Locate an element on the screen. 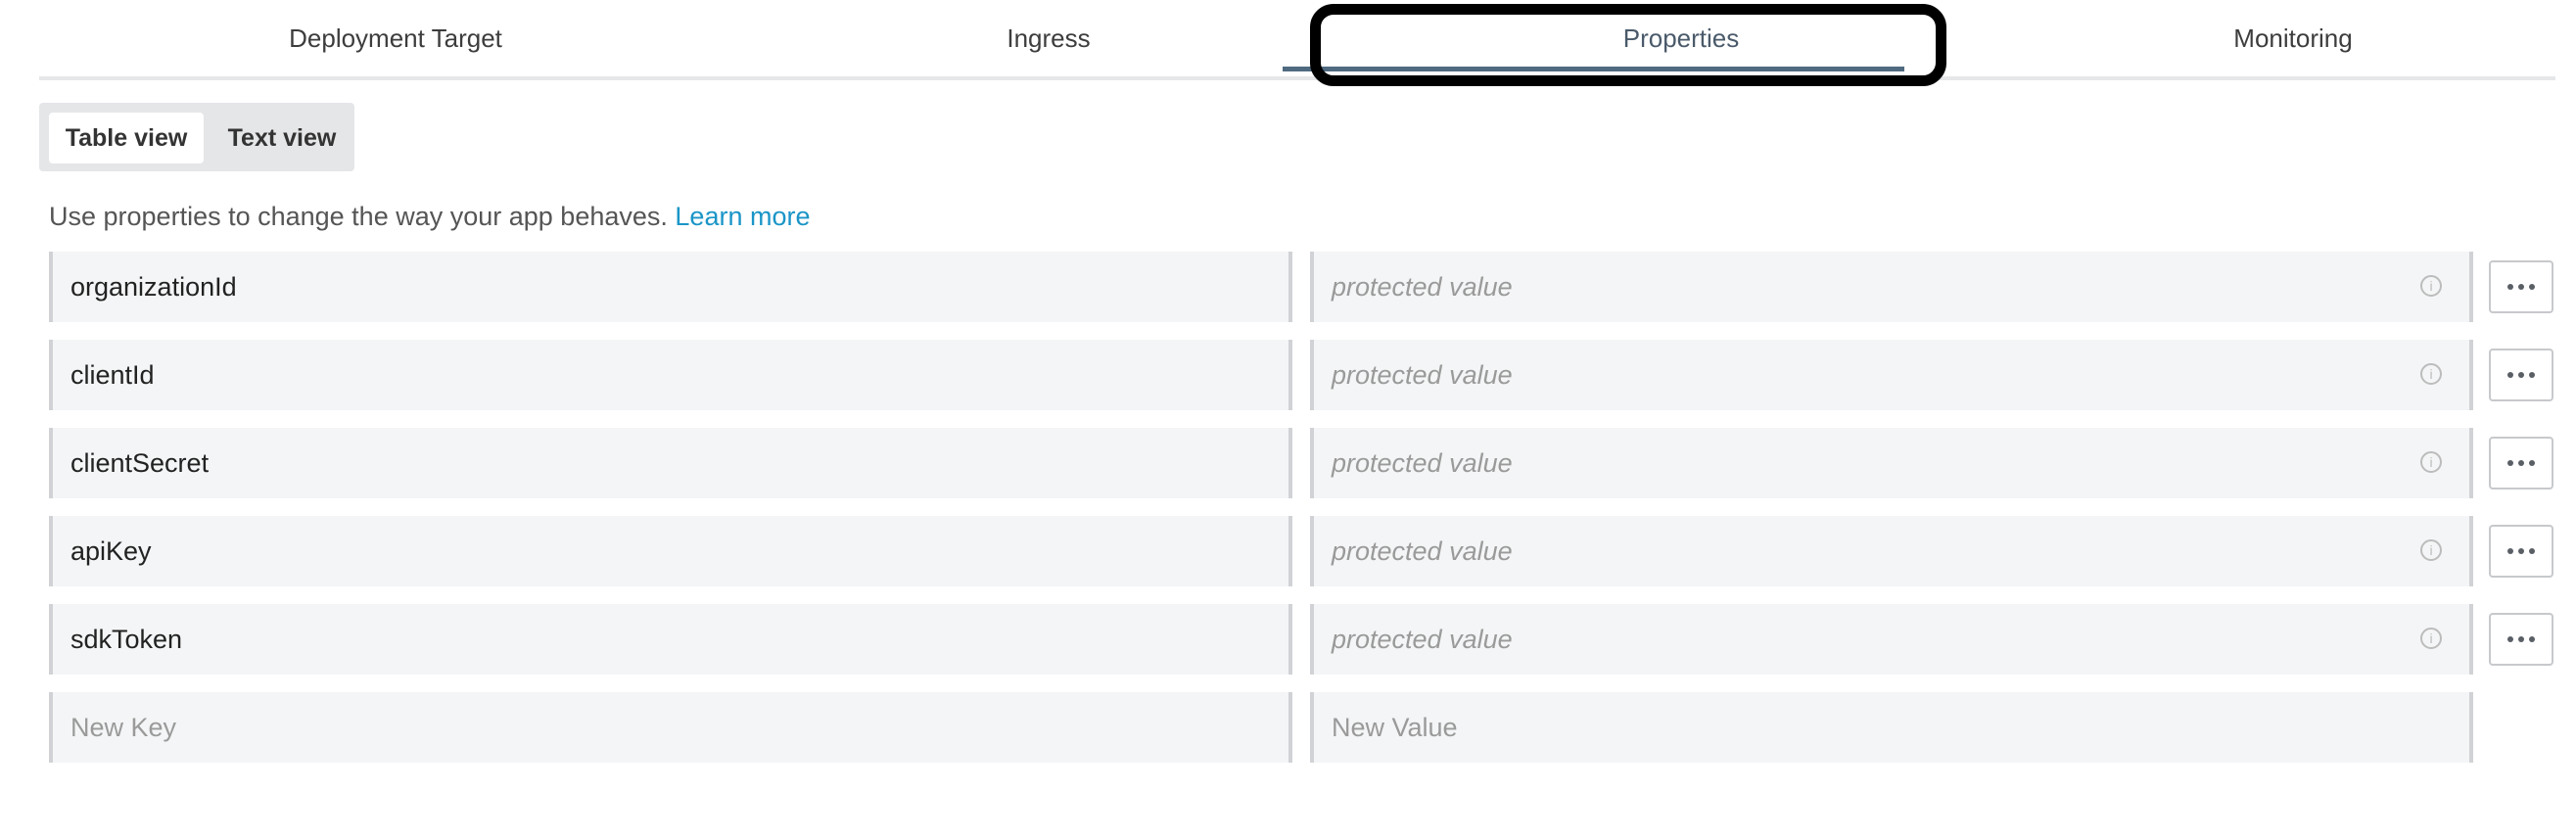 The image size is (2576, 839). property-row: organizationId protected value i is located at coordinates (1302, 287).